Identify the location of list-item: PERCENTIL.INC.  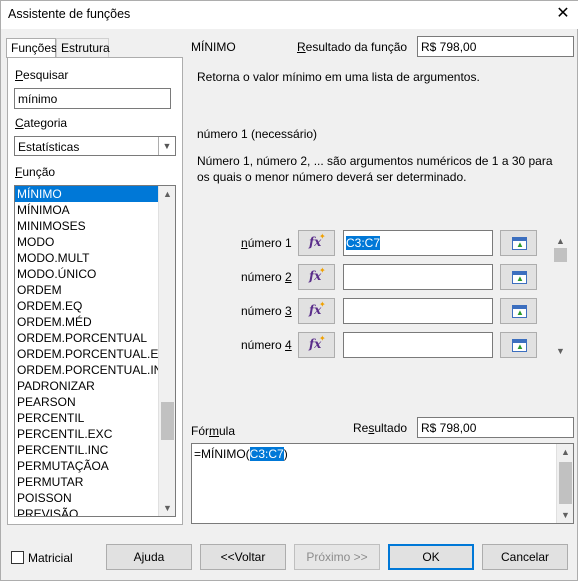
(95, 450).